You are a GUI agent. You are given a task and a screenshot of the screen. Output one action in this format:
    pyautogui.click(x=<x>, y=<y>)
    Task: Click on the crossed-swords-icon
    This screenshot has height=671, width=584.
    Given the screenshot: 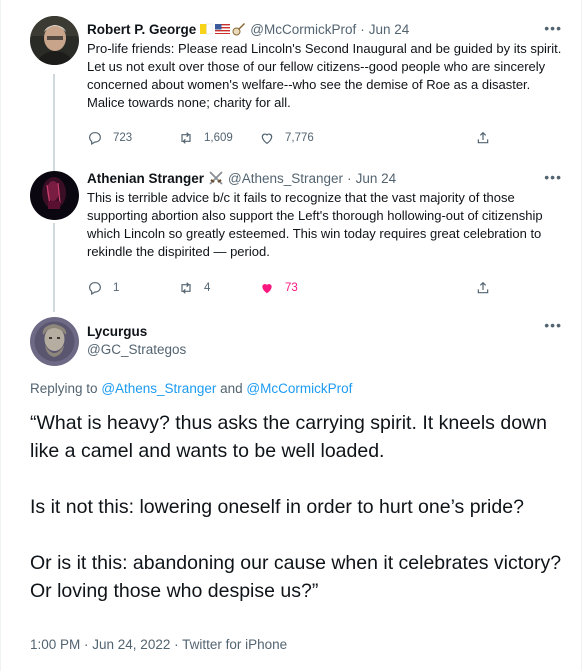 What is the action you would take?
    pyautogui.click(x=216, y=178)
    